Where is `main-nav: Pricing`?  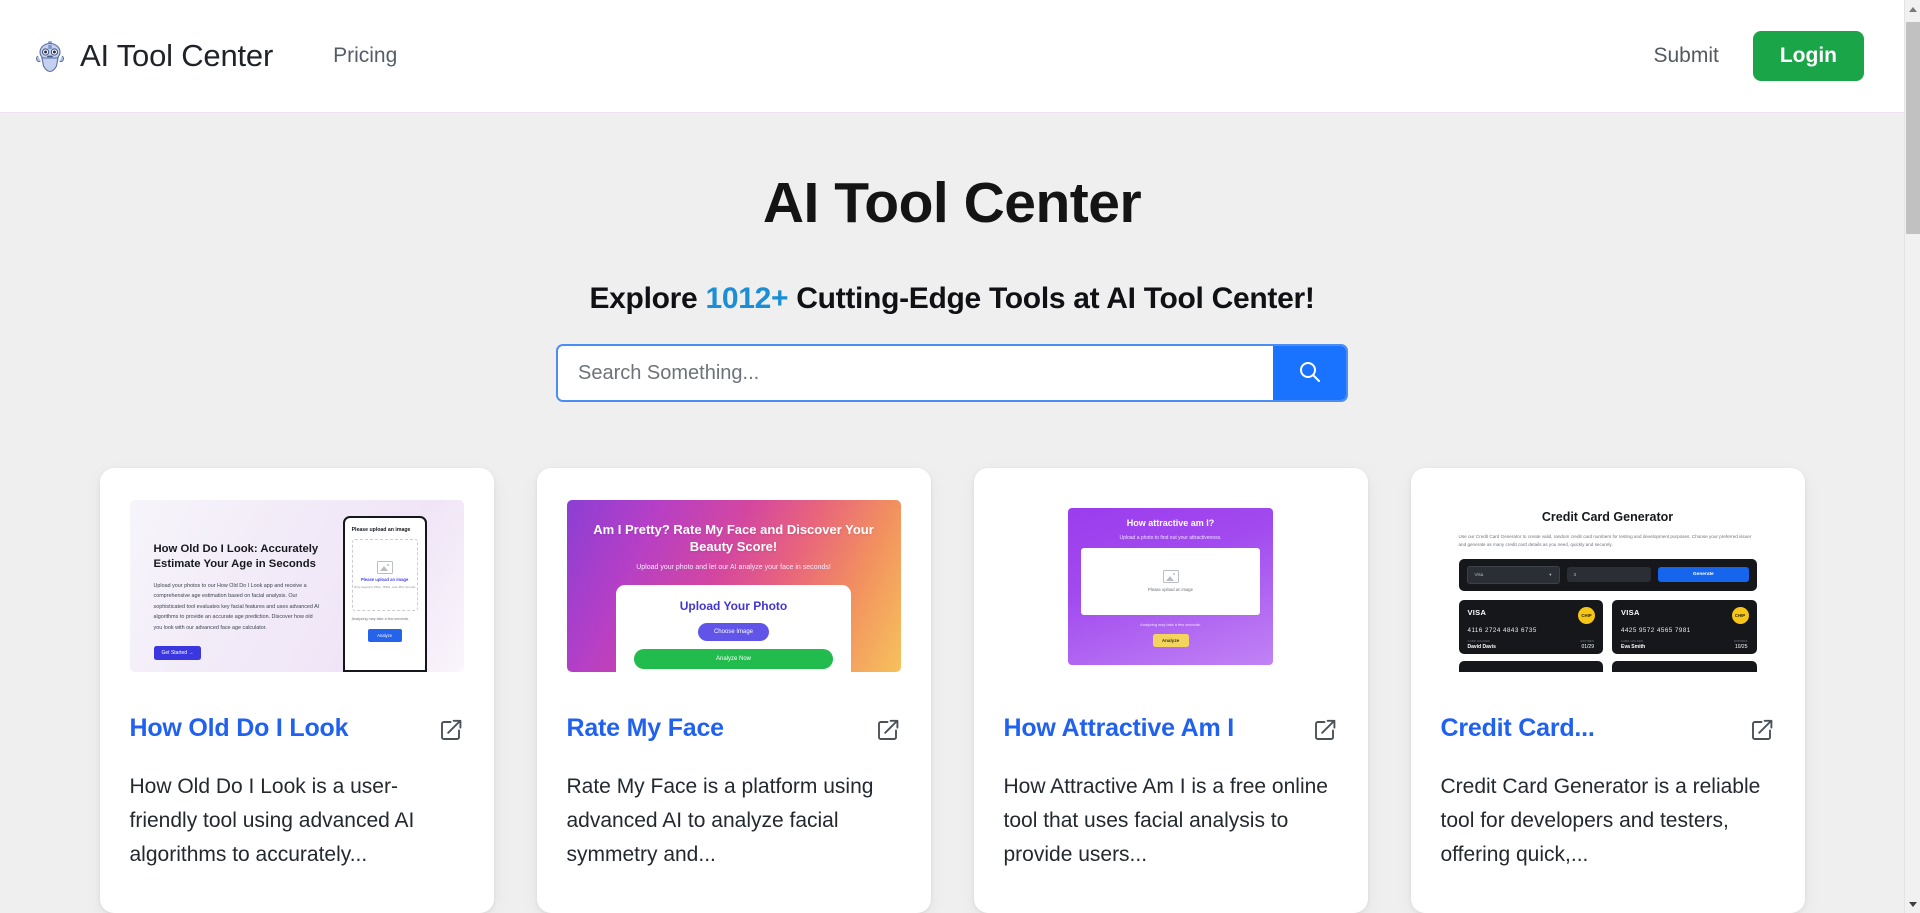
main-nav: Pricing is located at coordinates (365, 56).